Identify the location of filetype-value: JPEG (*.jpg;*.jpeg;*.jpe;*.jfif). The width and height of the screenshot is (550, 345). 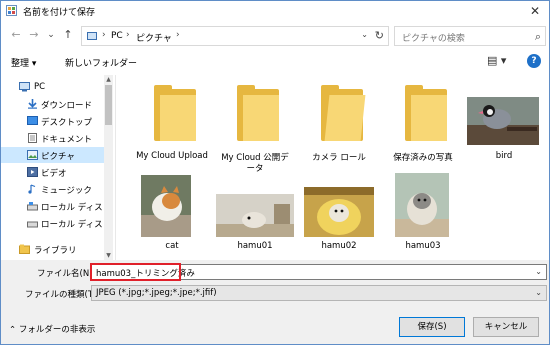
(156, 293).